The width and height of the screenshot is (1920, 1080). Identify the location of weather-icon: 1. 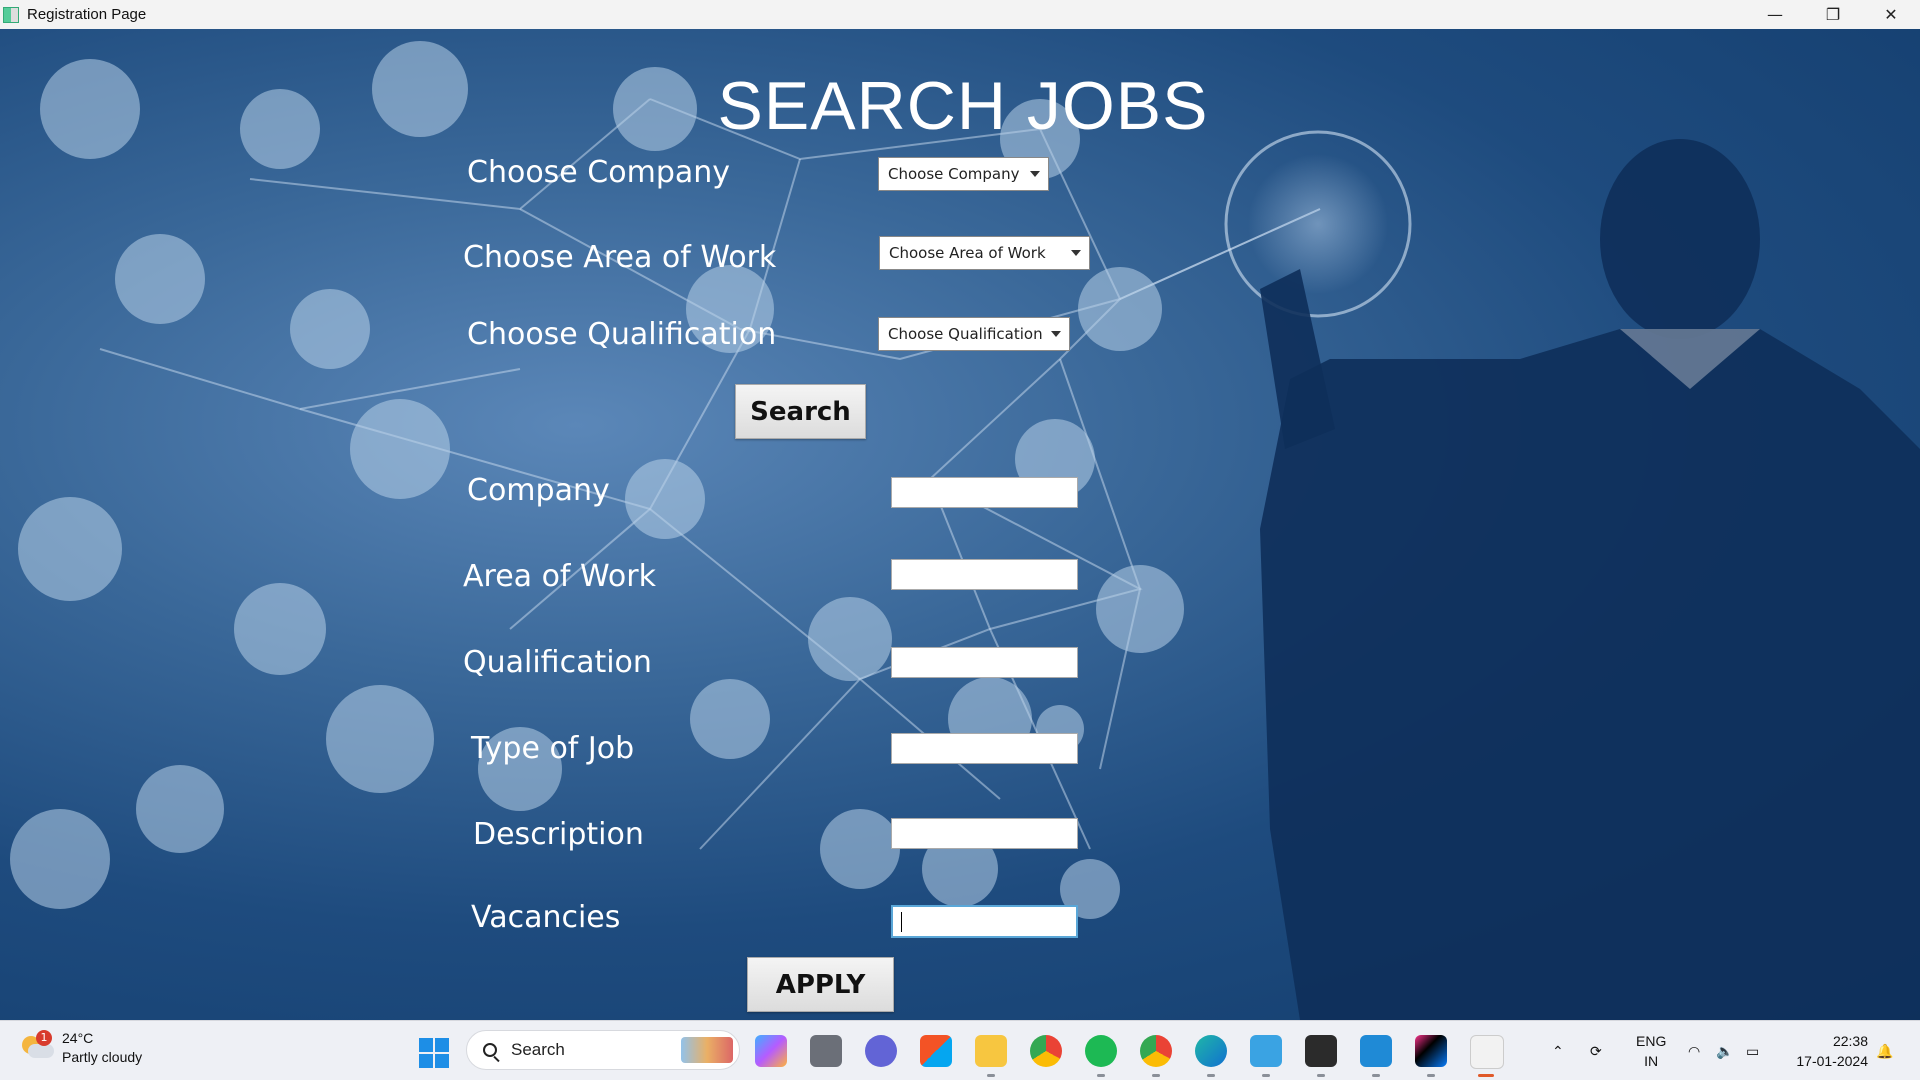
(38, 1046).